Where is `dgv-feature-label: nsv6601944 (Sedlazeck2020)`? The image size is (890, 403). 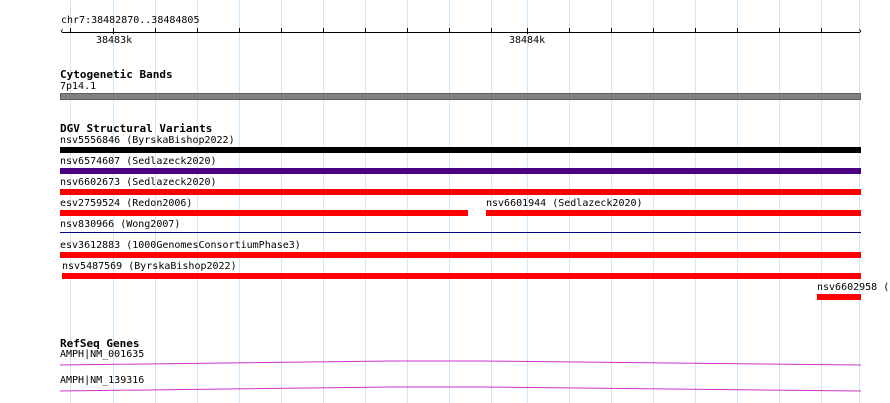 dgv-feature-label: nsv6601944 (Sedlazeck2020) is located at coordinates (564, 203).